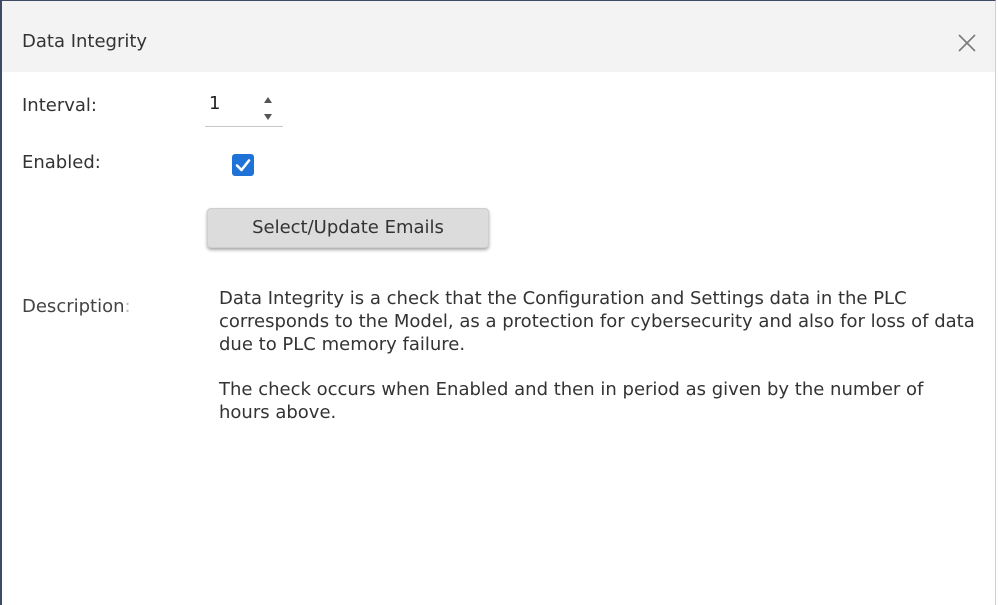 This screenshot has width=998, height=605. I want to click on close-icon, so click(967, 43).